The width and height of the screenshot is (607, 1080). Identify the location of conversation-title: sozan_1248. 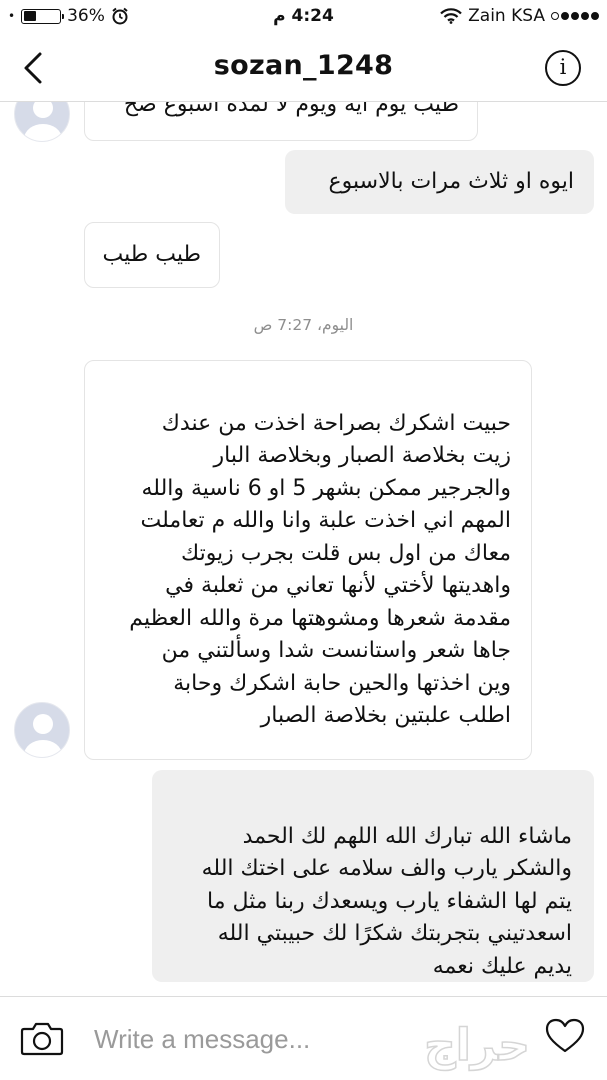
(303, 65).